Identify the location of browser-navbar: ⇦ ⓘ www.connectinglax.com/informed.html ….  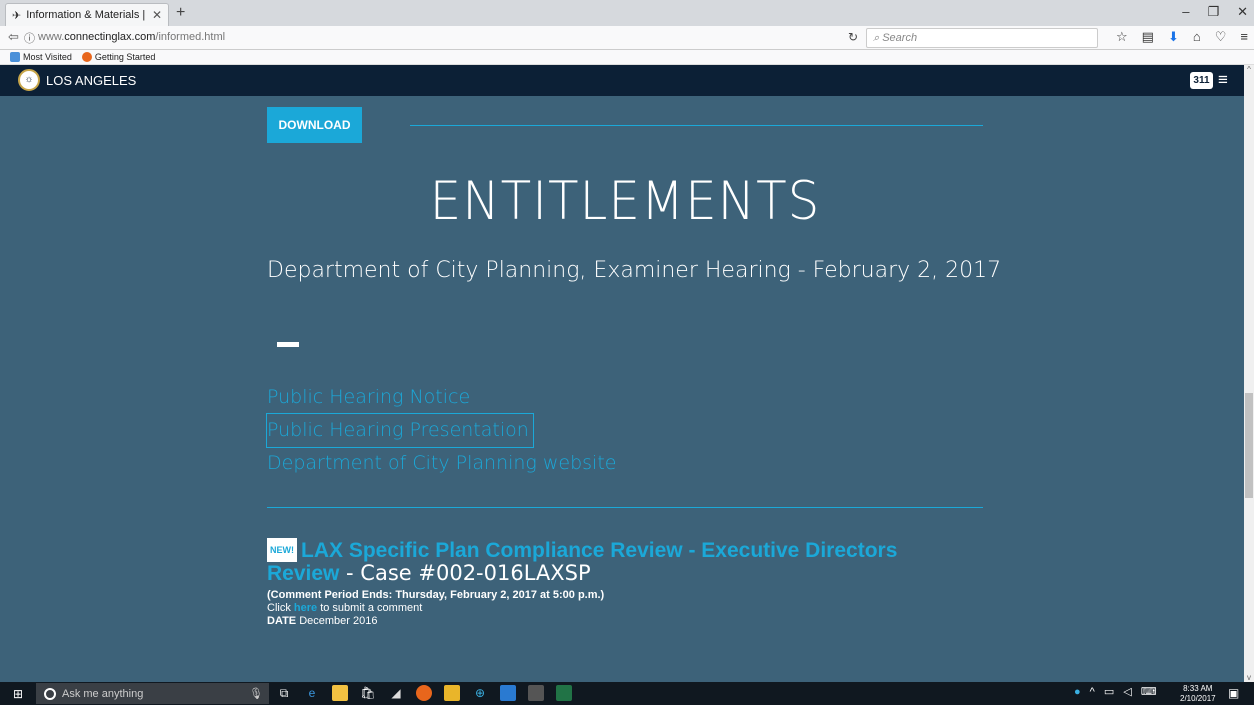
(627, 38).